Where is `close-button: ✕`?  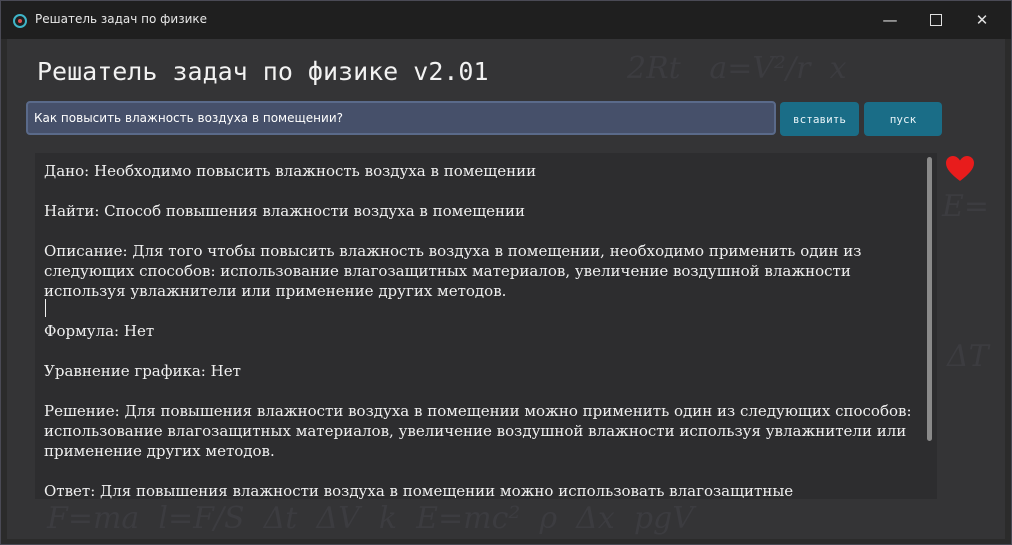
close-button: ✕ is located at coordinates (982, 20).